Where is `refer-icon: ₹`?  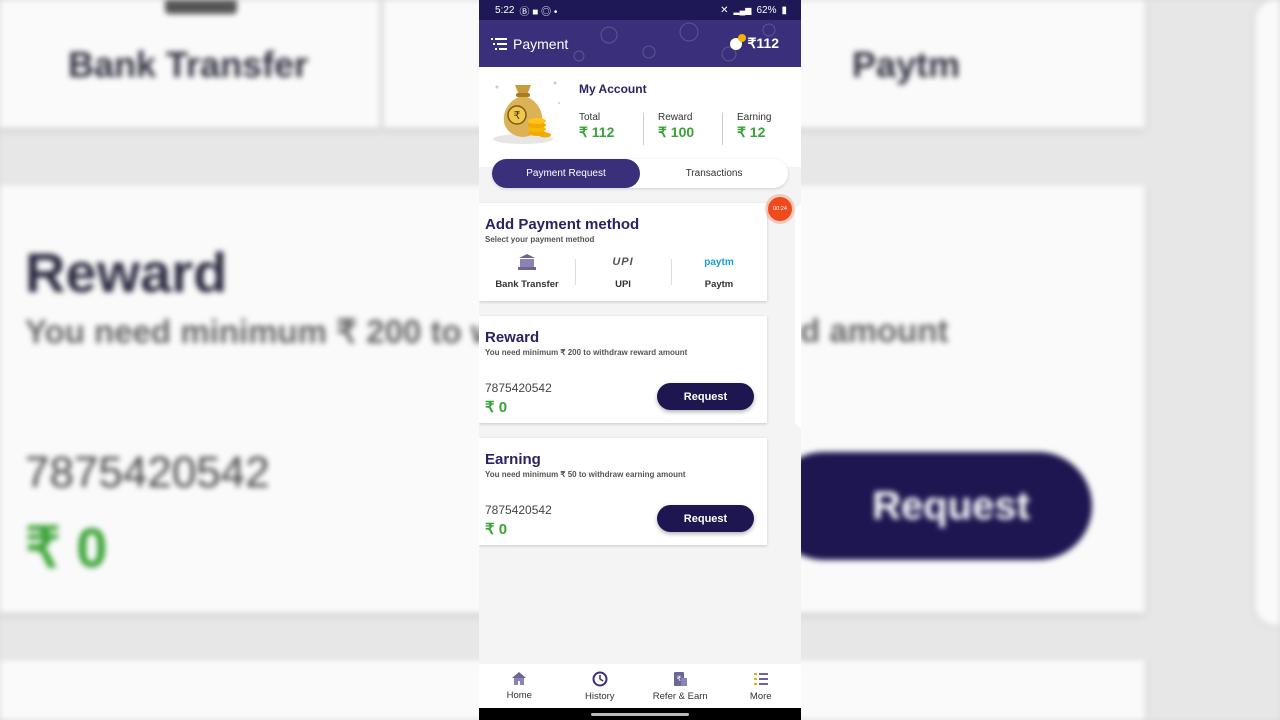 refer-icon: ₹ is located at coordinates (681, 678).